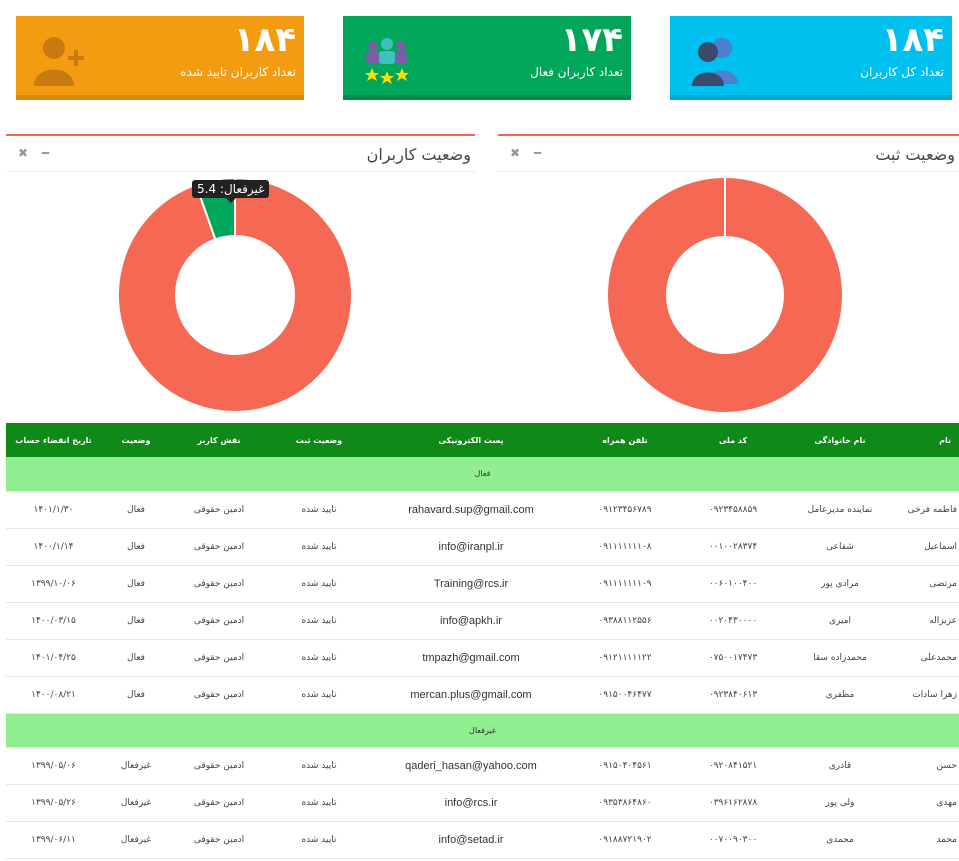 This screenshot has width=959, height=861. What do you see at coordinates (733, 658) in the screenshot?
I see `table-cell: ۰۷۵۰۰۱۷۴۷۳` at bounding box center [733, 658].